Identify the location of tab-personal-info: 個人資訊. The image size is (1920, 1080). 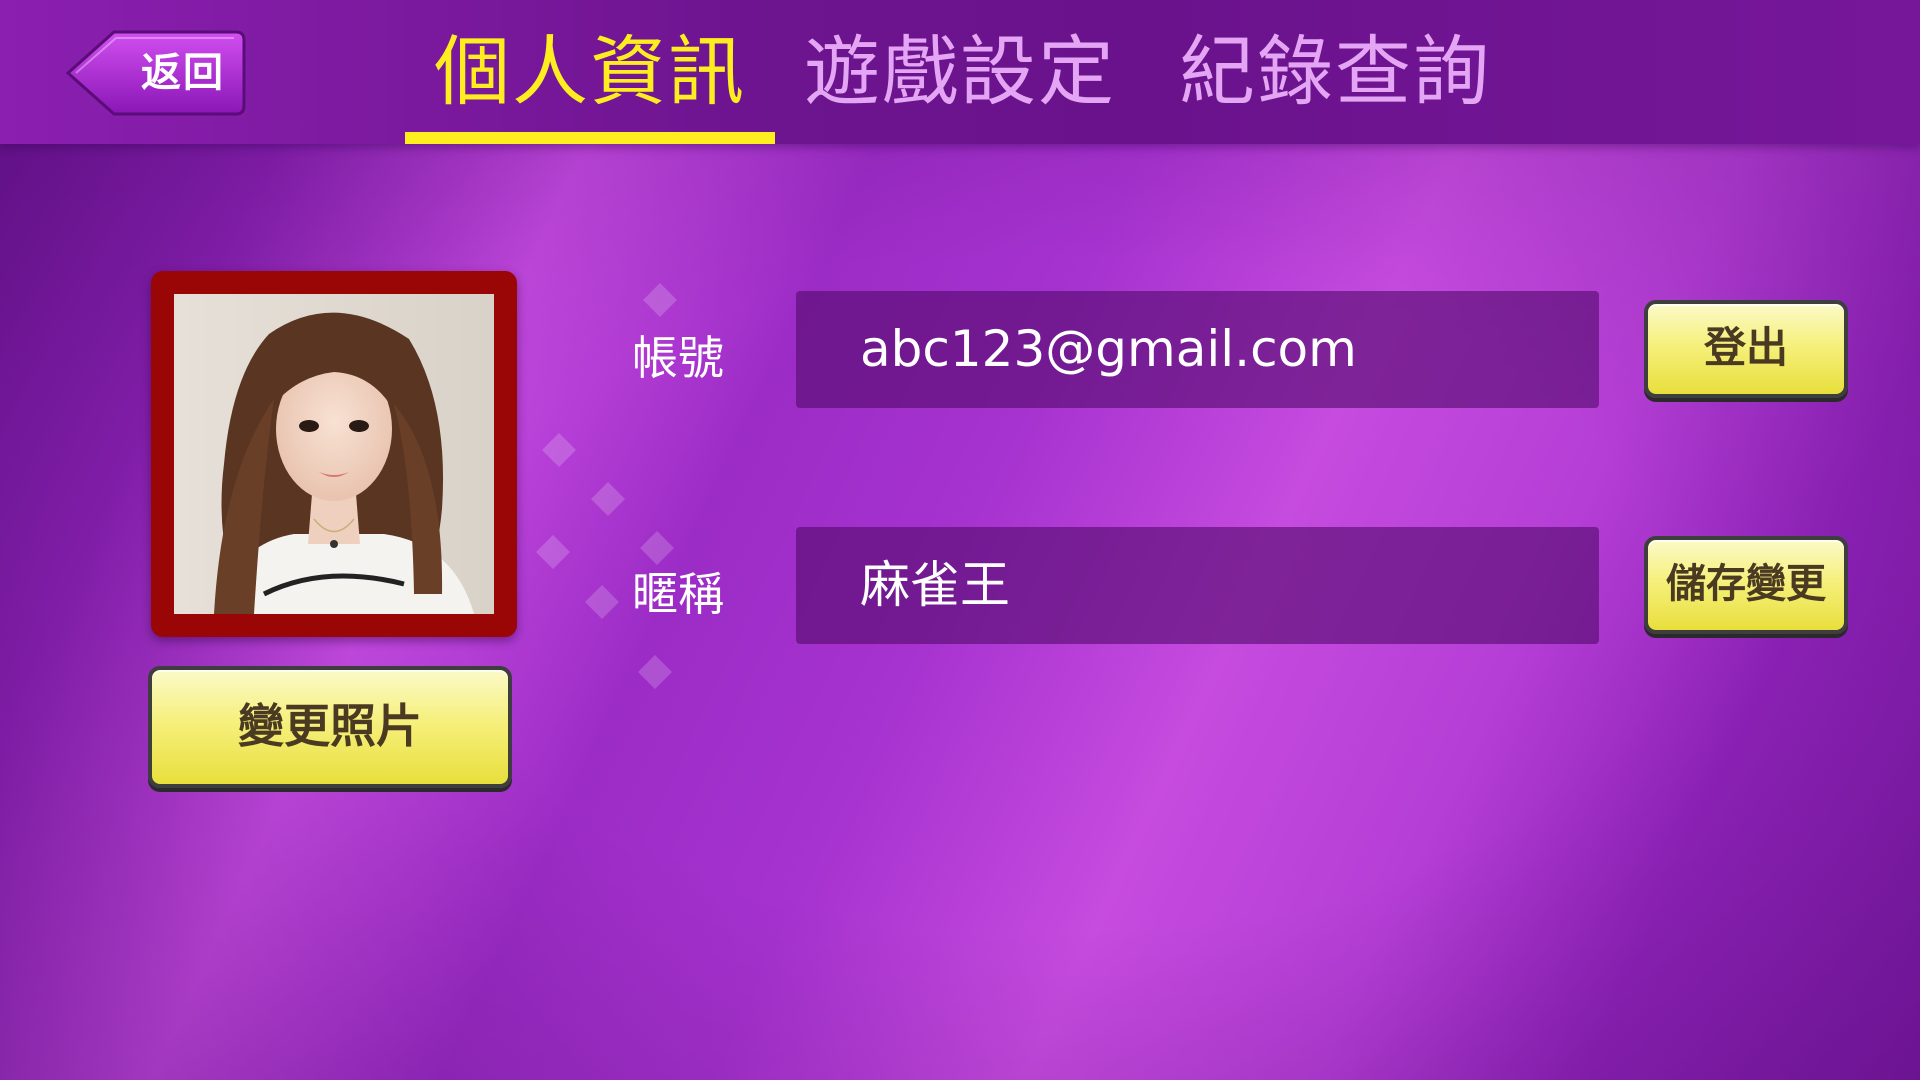
(590, 72).